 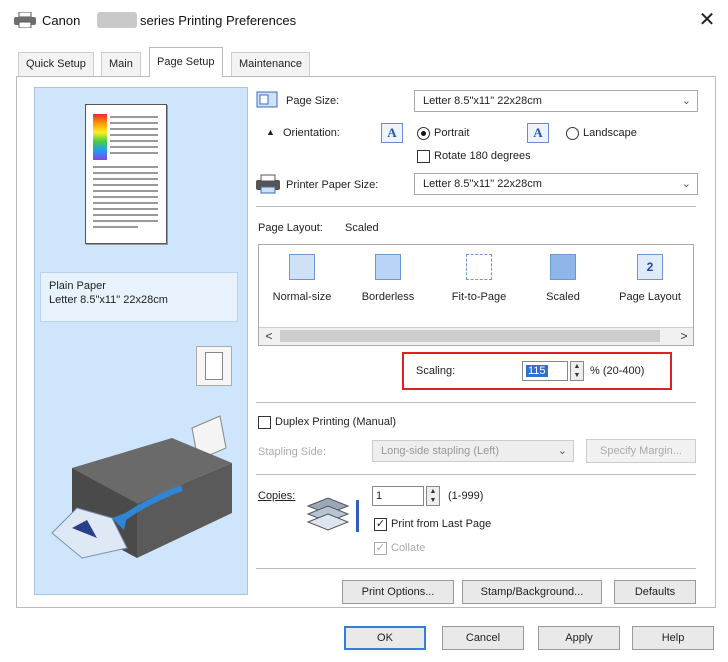 What do you see at coordinates (380, 524) in the screenshot?
I see `print-from-last-page-checkbox: ✓` at bounding box center [380, 524].